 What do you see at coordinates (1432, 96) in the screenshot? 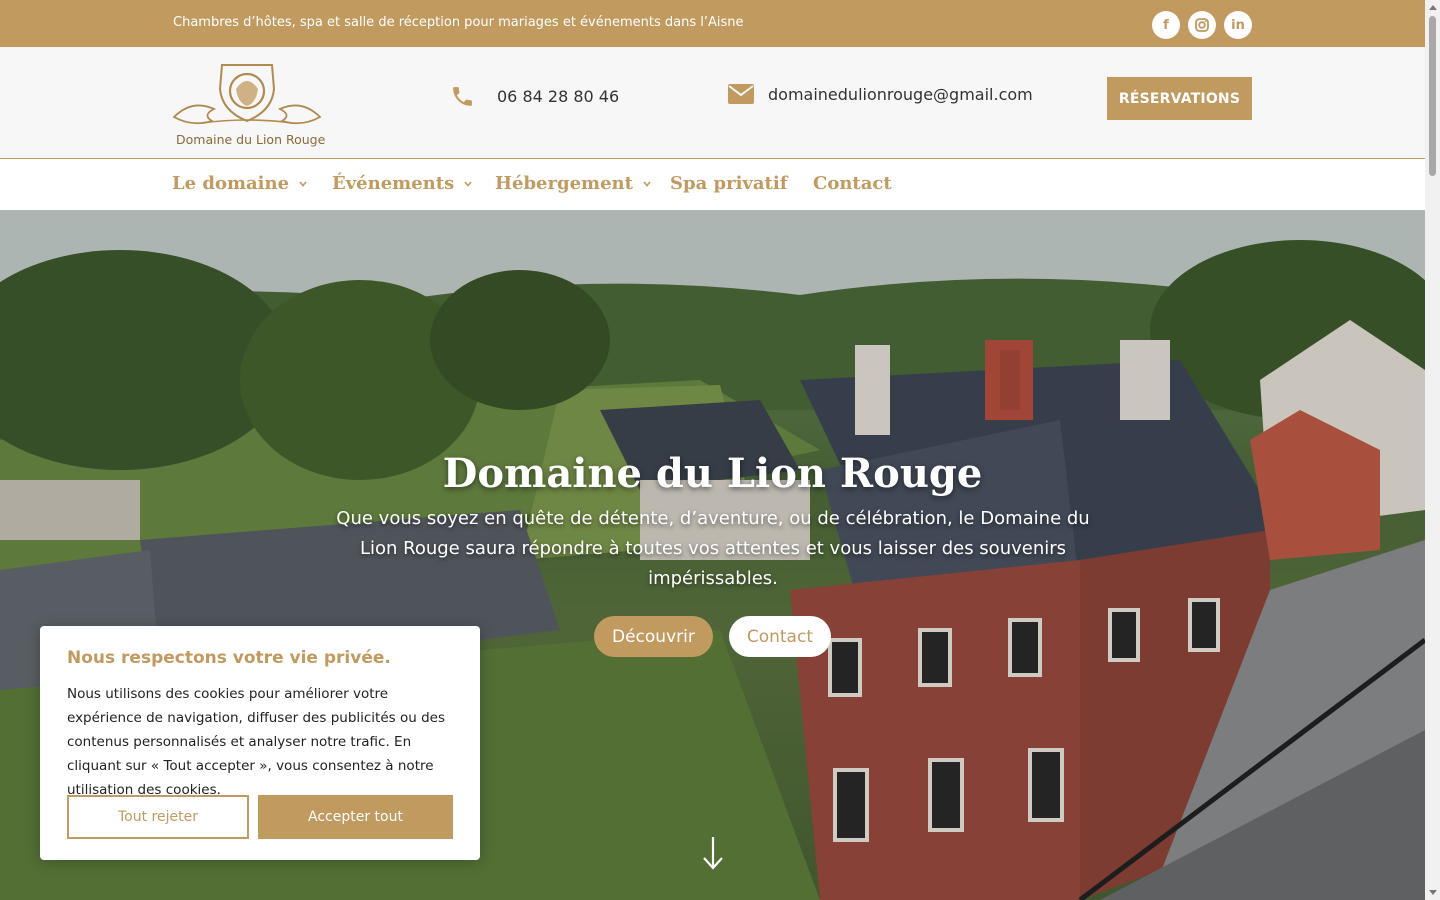
I see `scrollbar-thumb` at bounding box center [1432, 96].